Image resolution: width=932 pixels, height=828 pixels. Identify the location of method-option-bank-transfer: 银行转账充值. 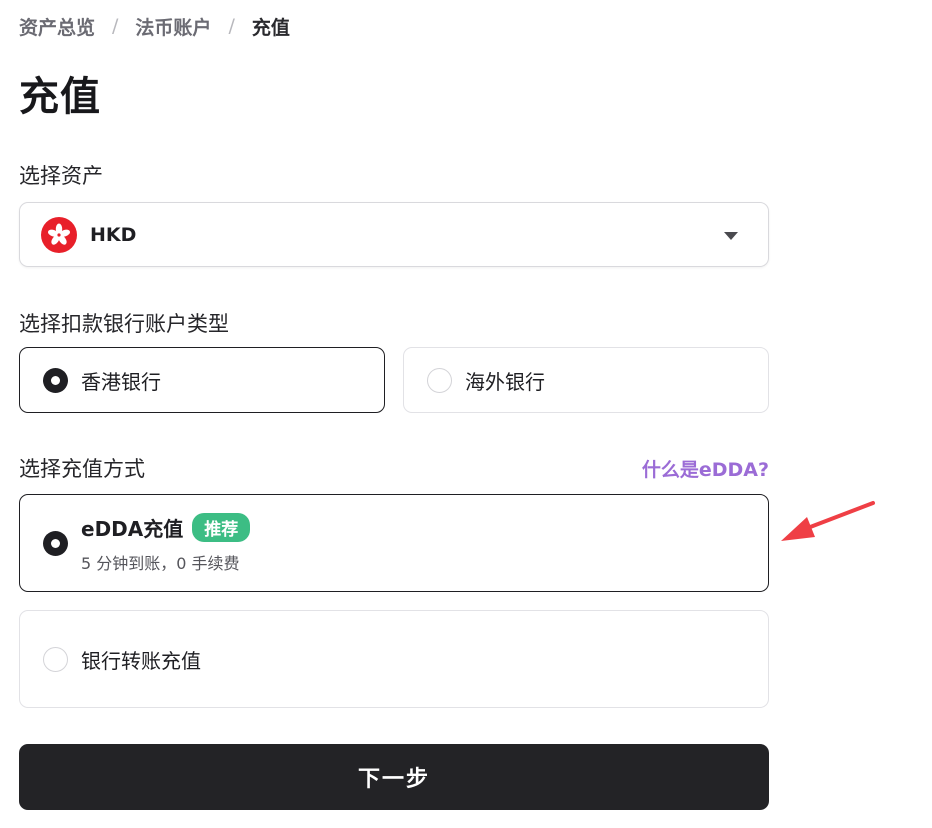
(394, 659).